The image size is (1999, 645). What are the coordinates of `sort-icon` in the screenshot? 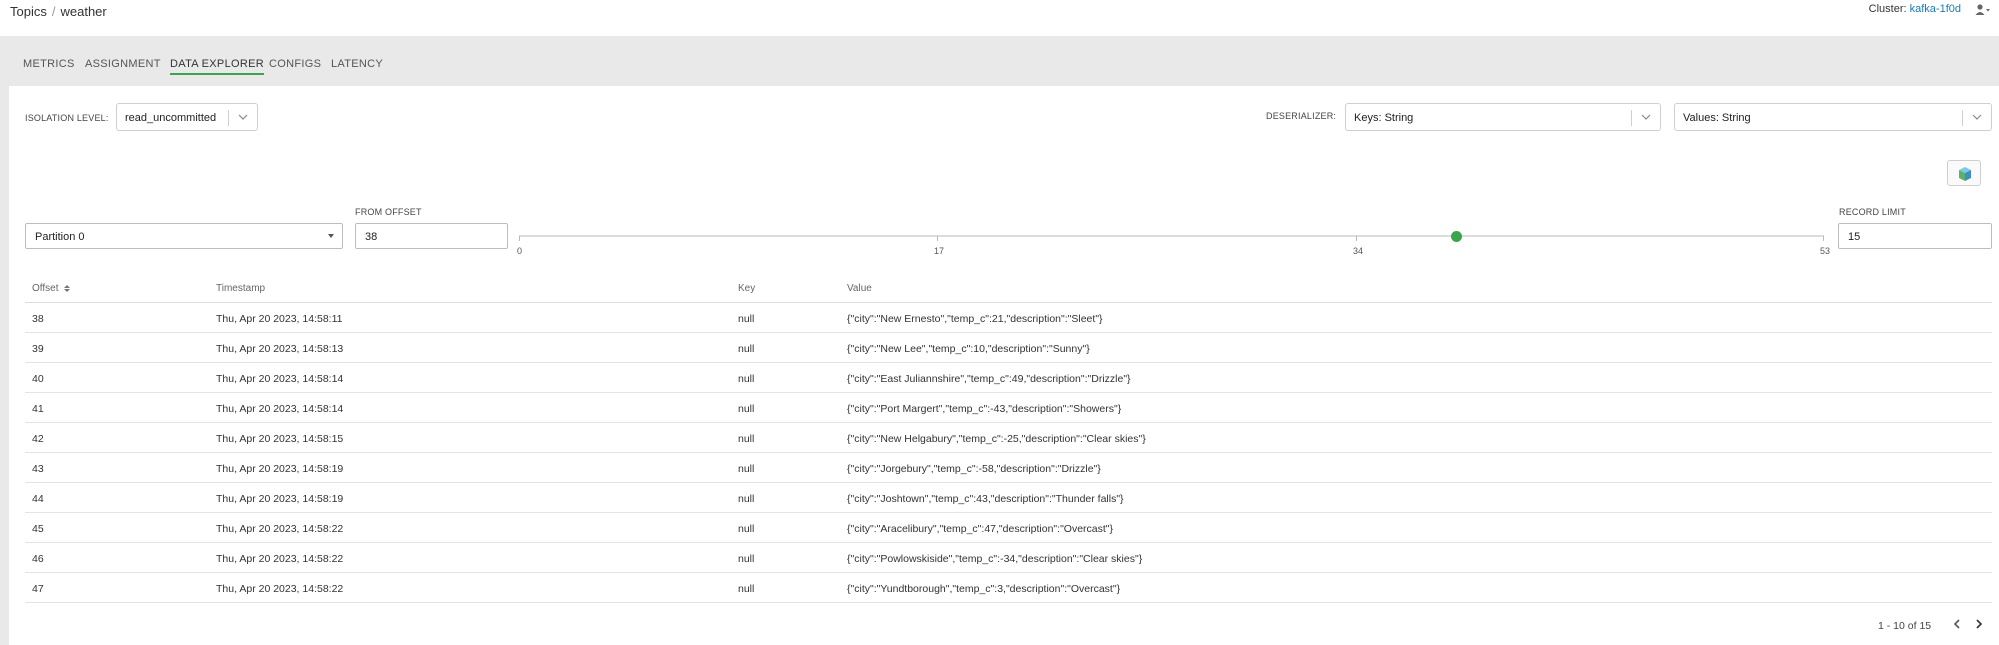 It's located at (67, 288).